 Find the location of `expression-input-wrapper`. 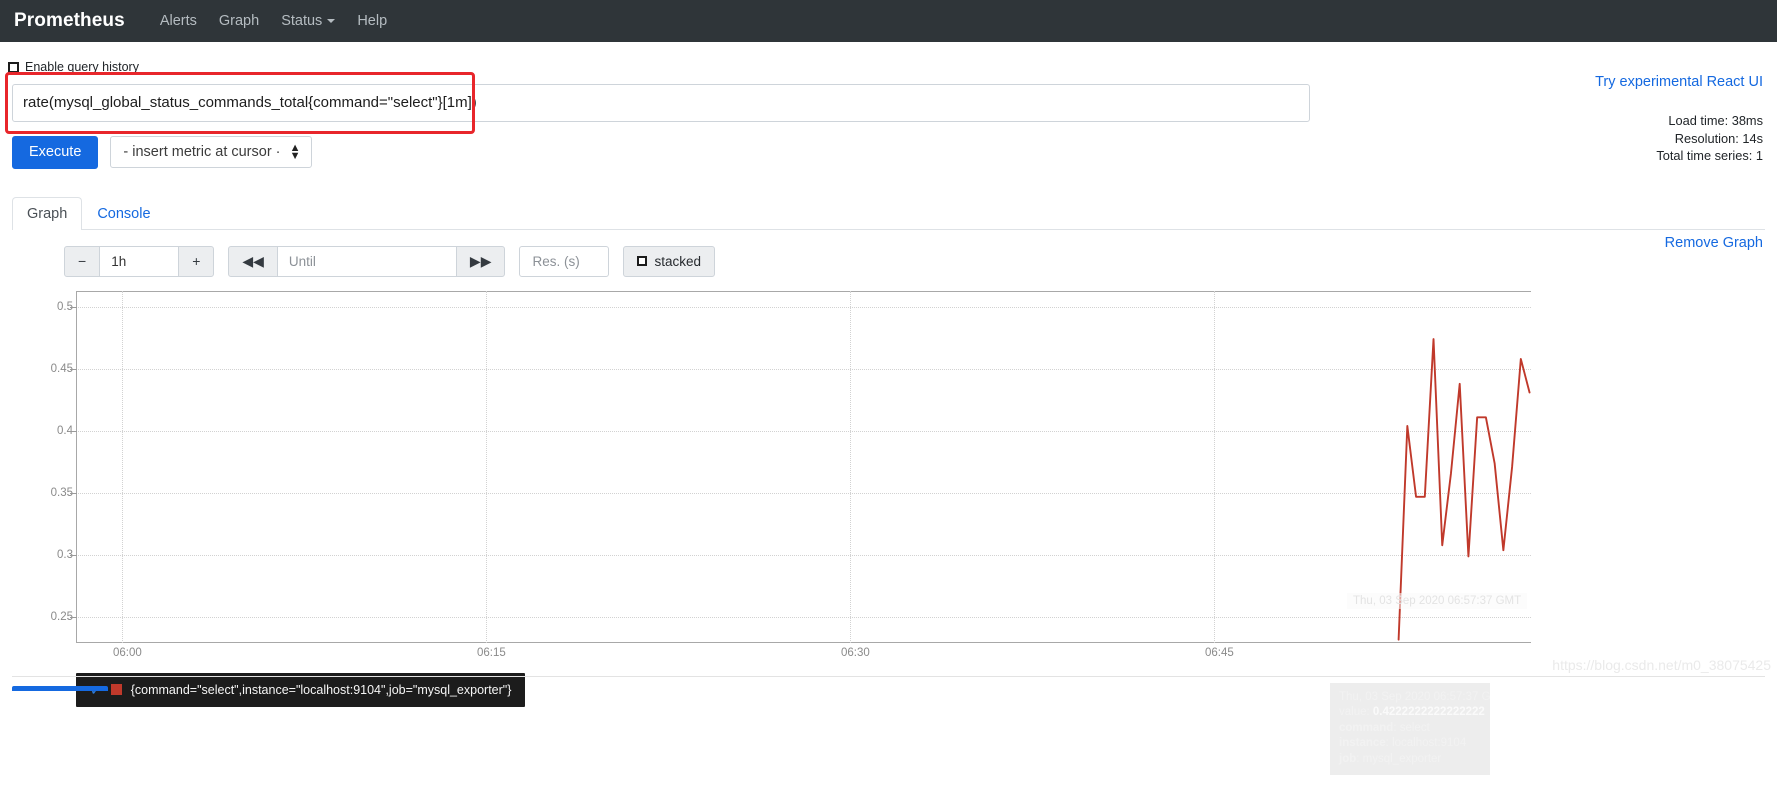

expression-input-wrapper is located at coordinates (885, 103).